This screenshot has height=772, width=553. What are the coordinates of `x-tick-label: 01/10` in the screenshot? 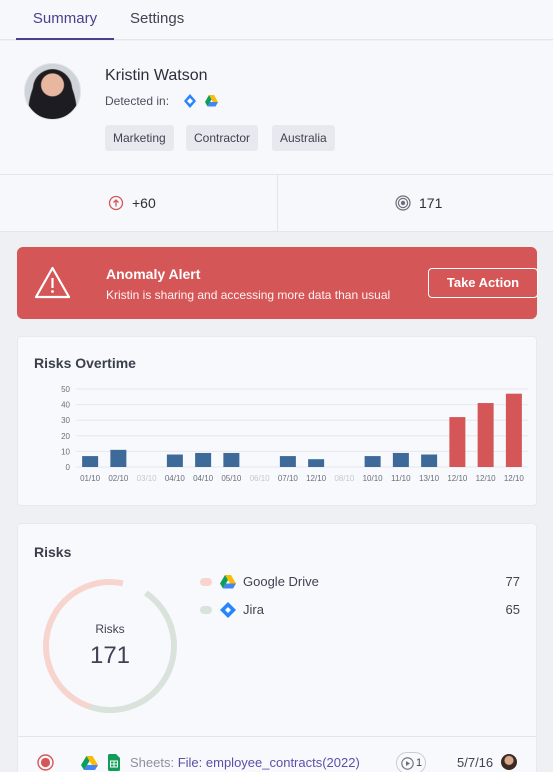 It's located at (90, 478).